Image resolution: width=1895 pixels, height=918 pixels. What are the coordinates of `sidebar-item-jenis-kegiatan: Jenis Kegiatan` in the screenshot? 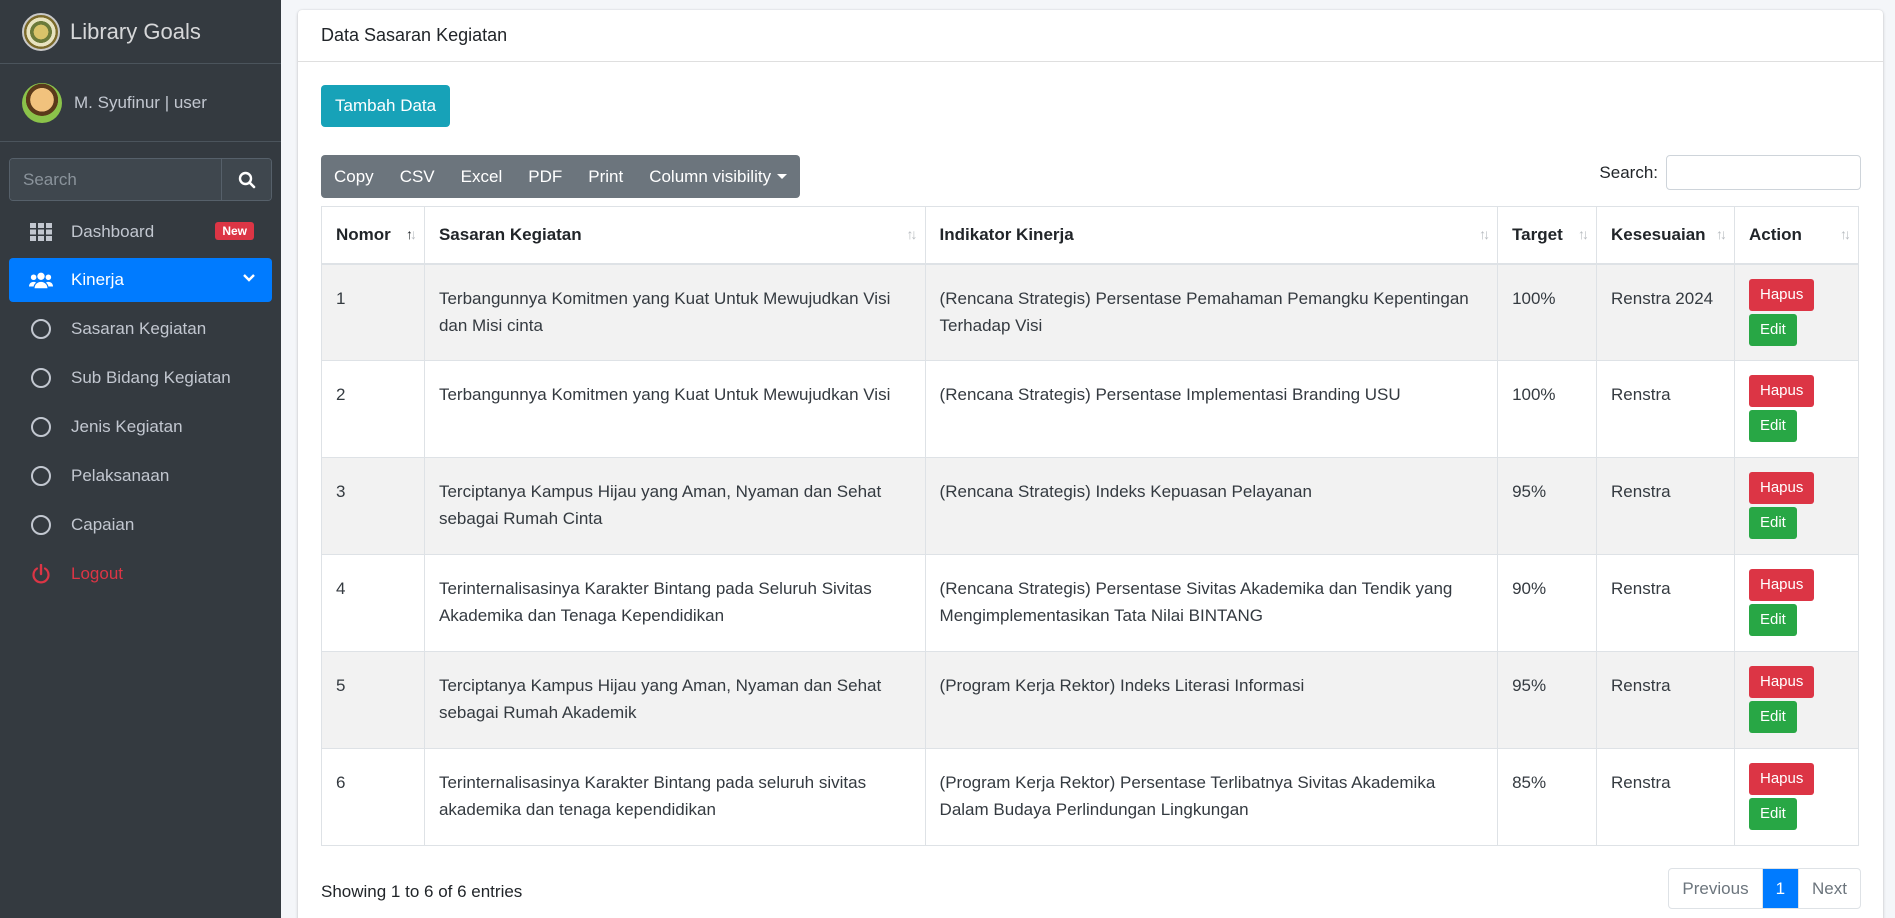 It's located at (140, 426).